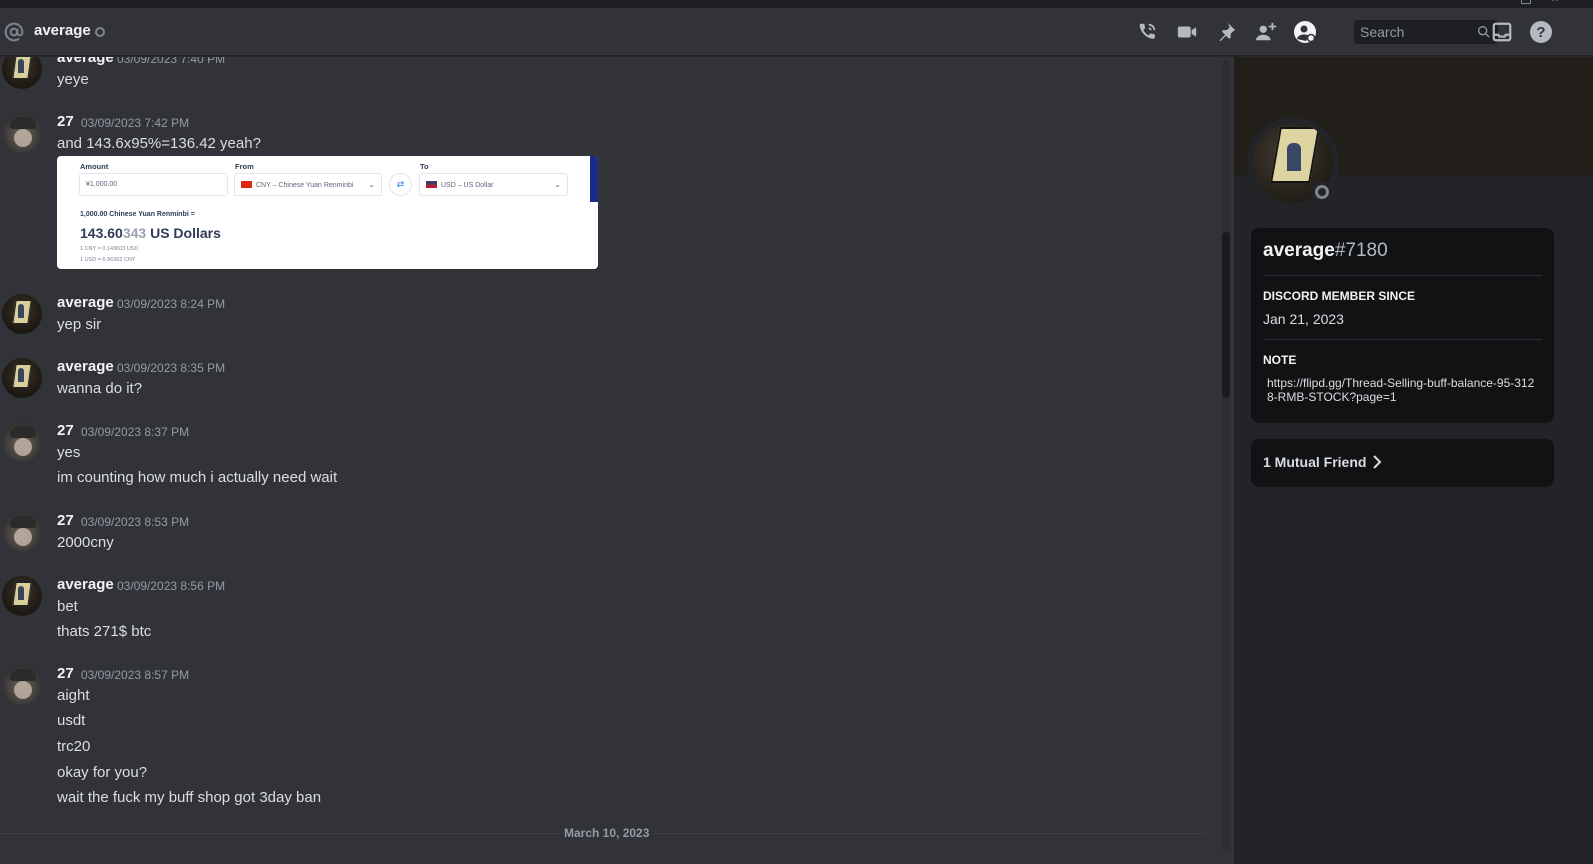 This screenshot has width=1593, height=864. I want to click on close-window-icon: ✕, so click(1556, 2).